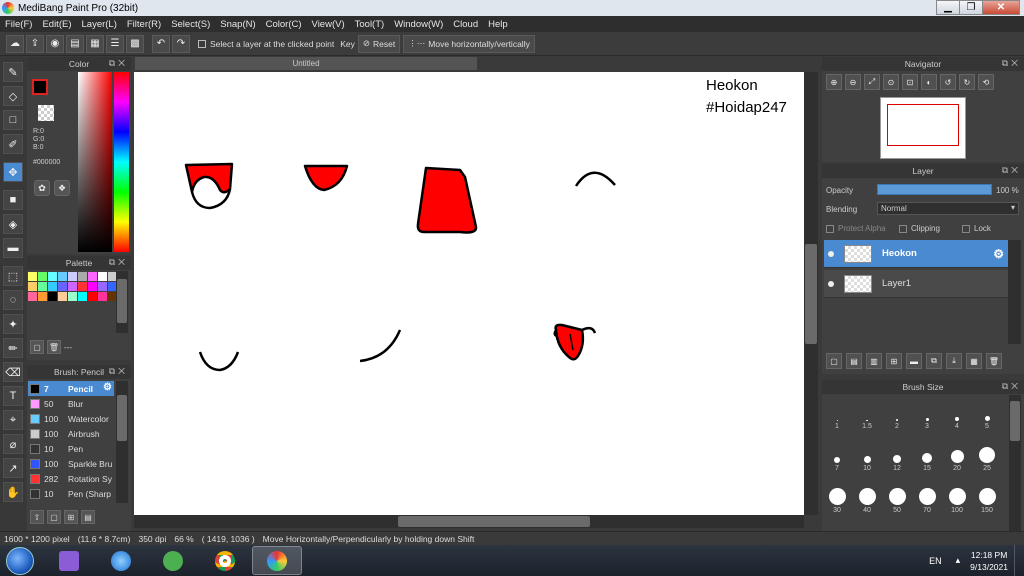 Image resolution: width=1024 pixels, height=576 pixels. What do you see at coordinates (173, 560) in the screenshot?
I see `taskbar-green-app` at bounding box center [173, 560].